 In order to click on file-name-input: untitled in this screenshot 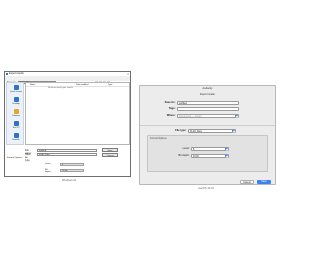, I will do `click(67, 150)`.